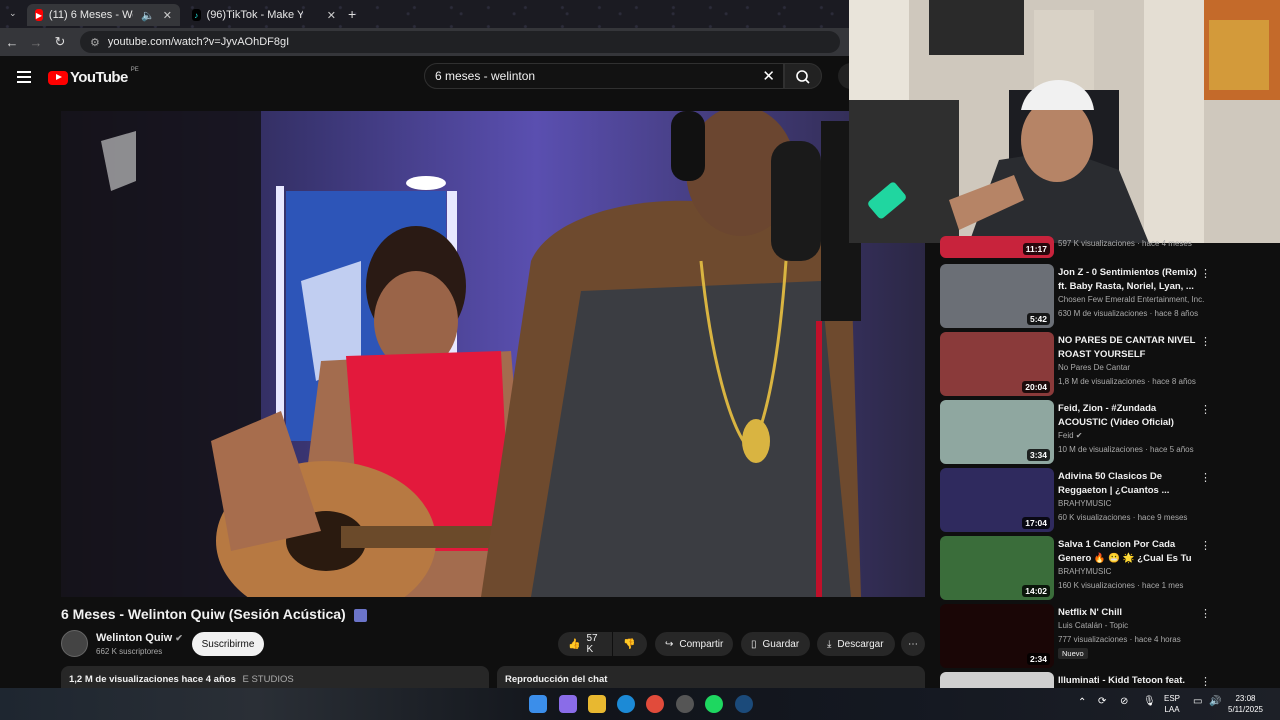 The height and width of the screenshot is (720, 1280). I want to click on tab-title: (11) 6 Meses - Welinton Q, so click(90, 15).